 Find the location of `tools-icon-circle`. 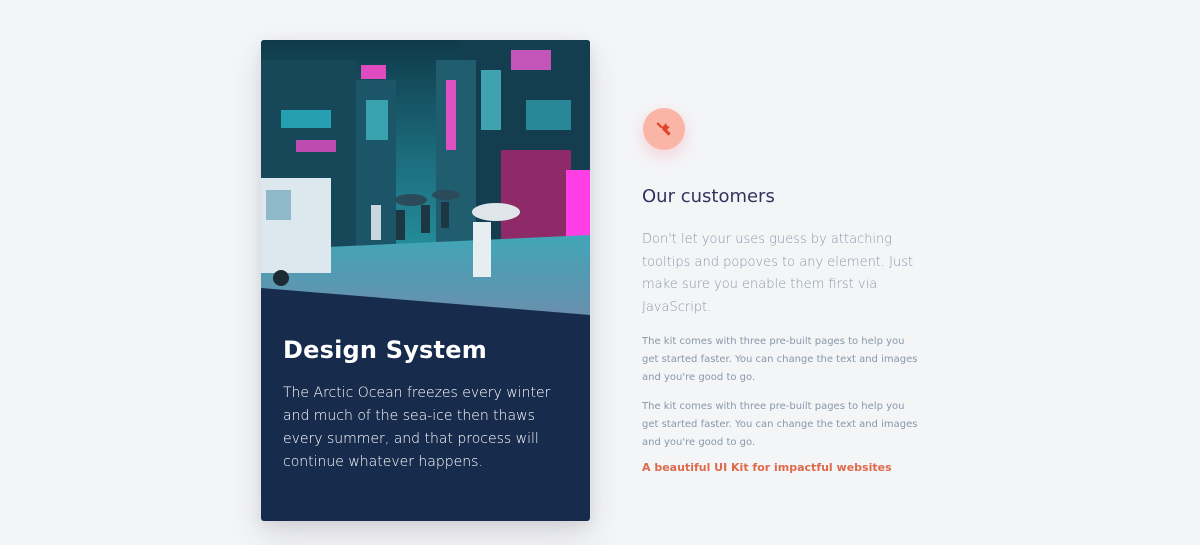

tools-icon-circle is located at coordinates (664, 129).